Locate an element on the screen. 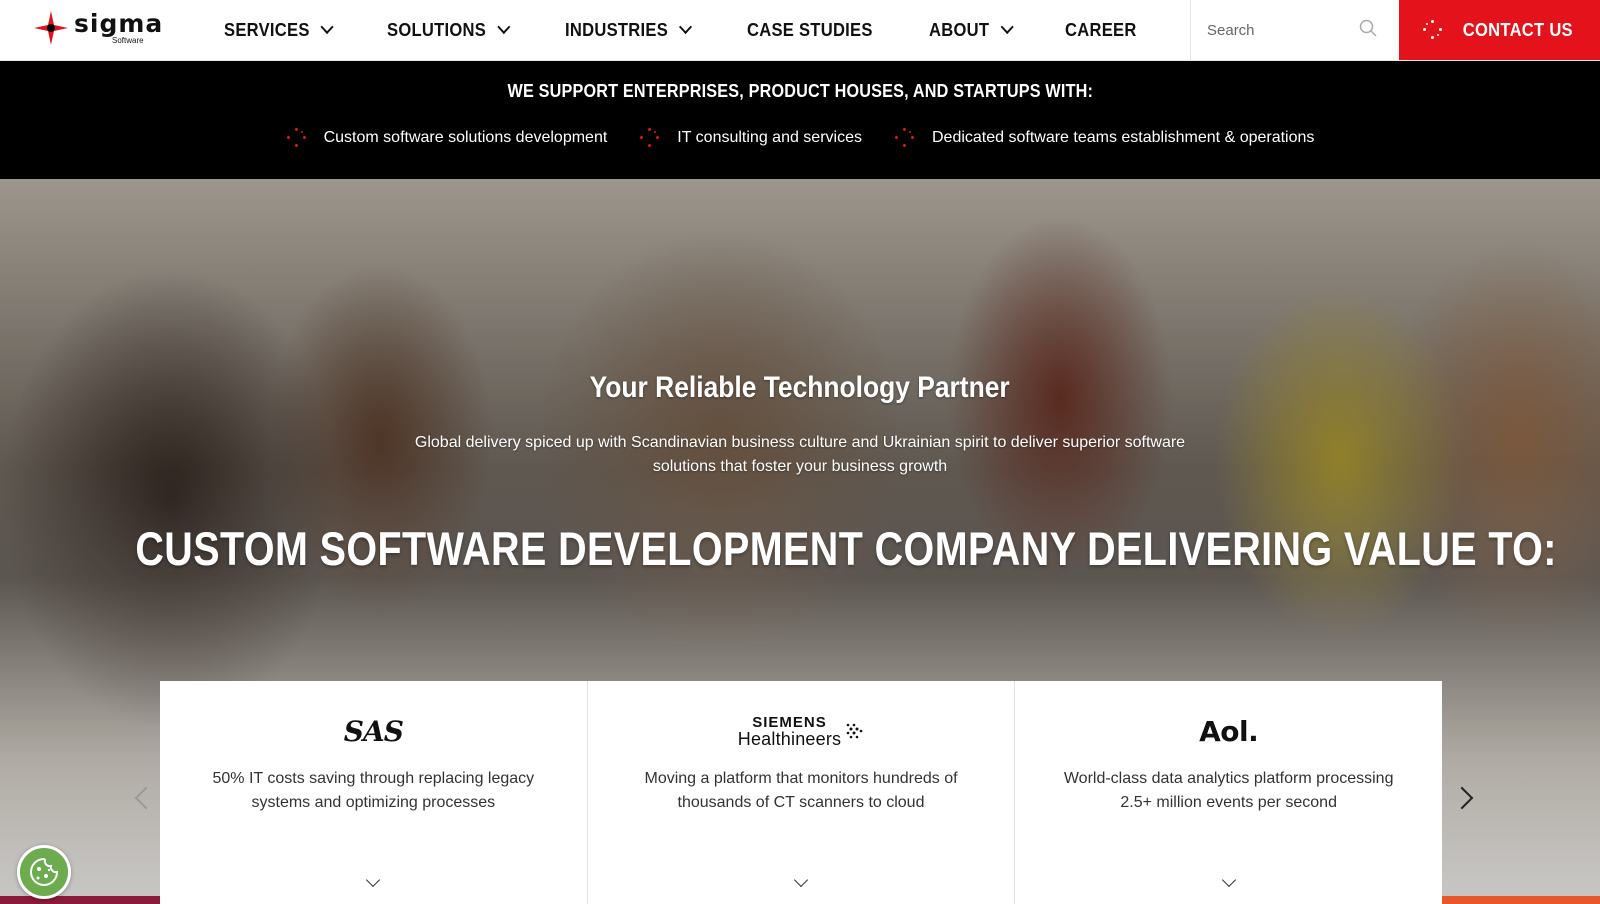  nav-career: CAREER is located at coordinates (1101, 30).